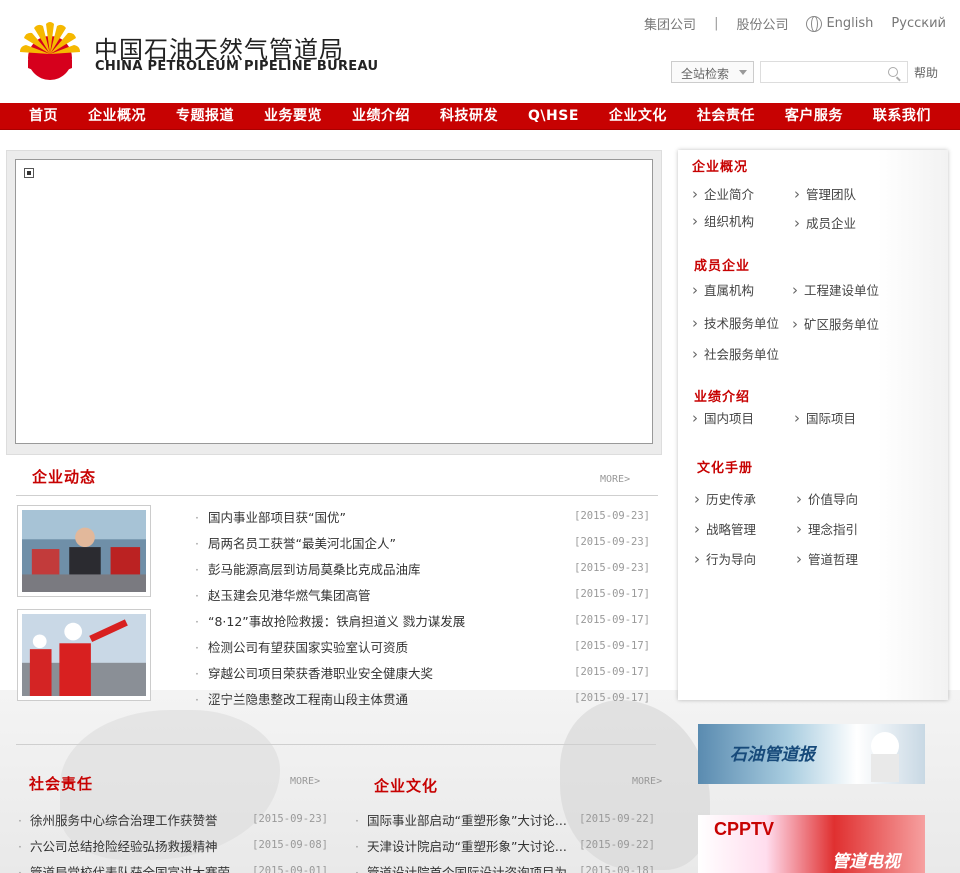 This screenshot has height=873, width=960. I want to click on culture-more-link: MORE>, so click(647, 781).